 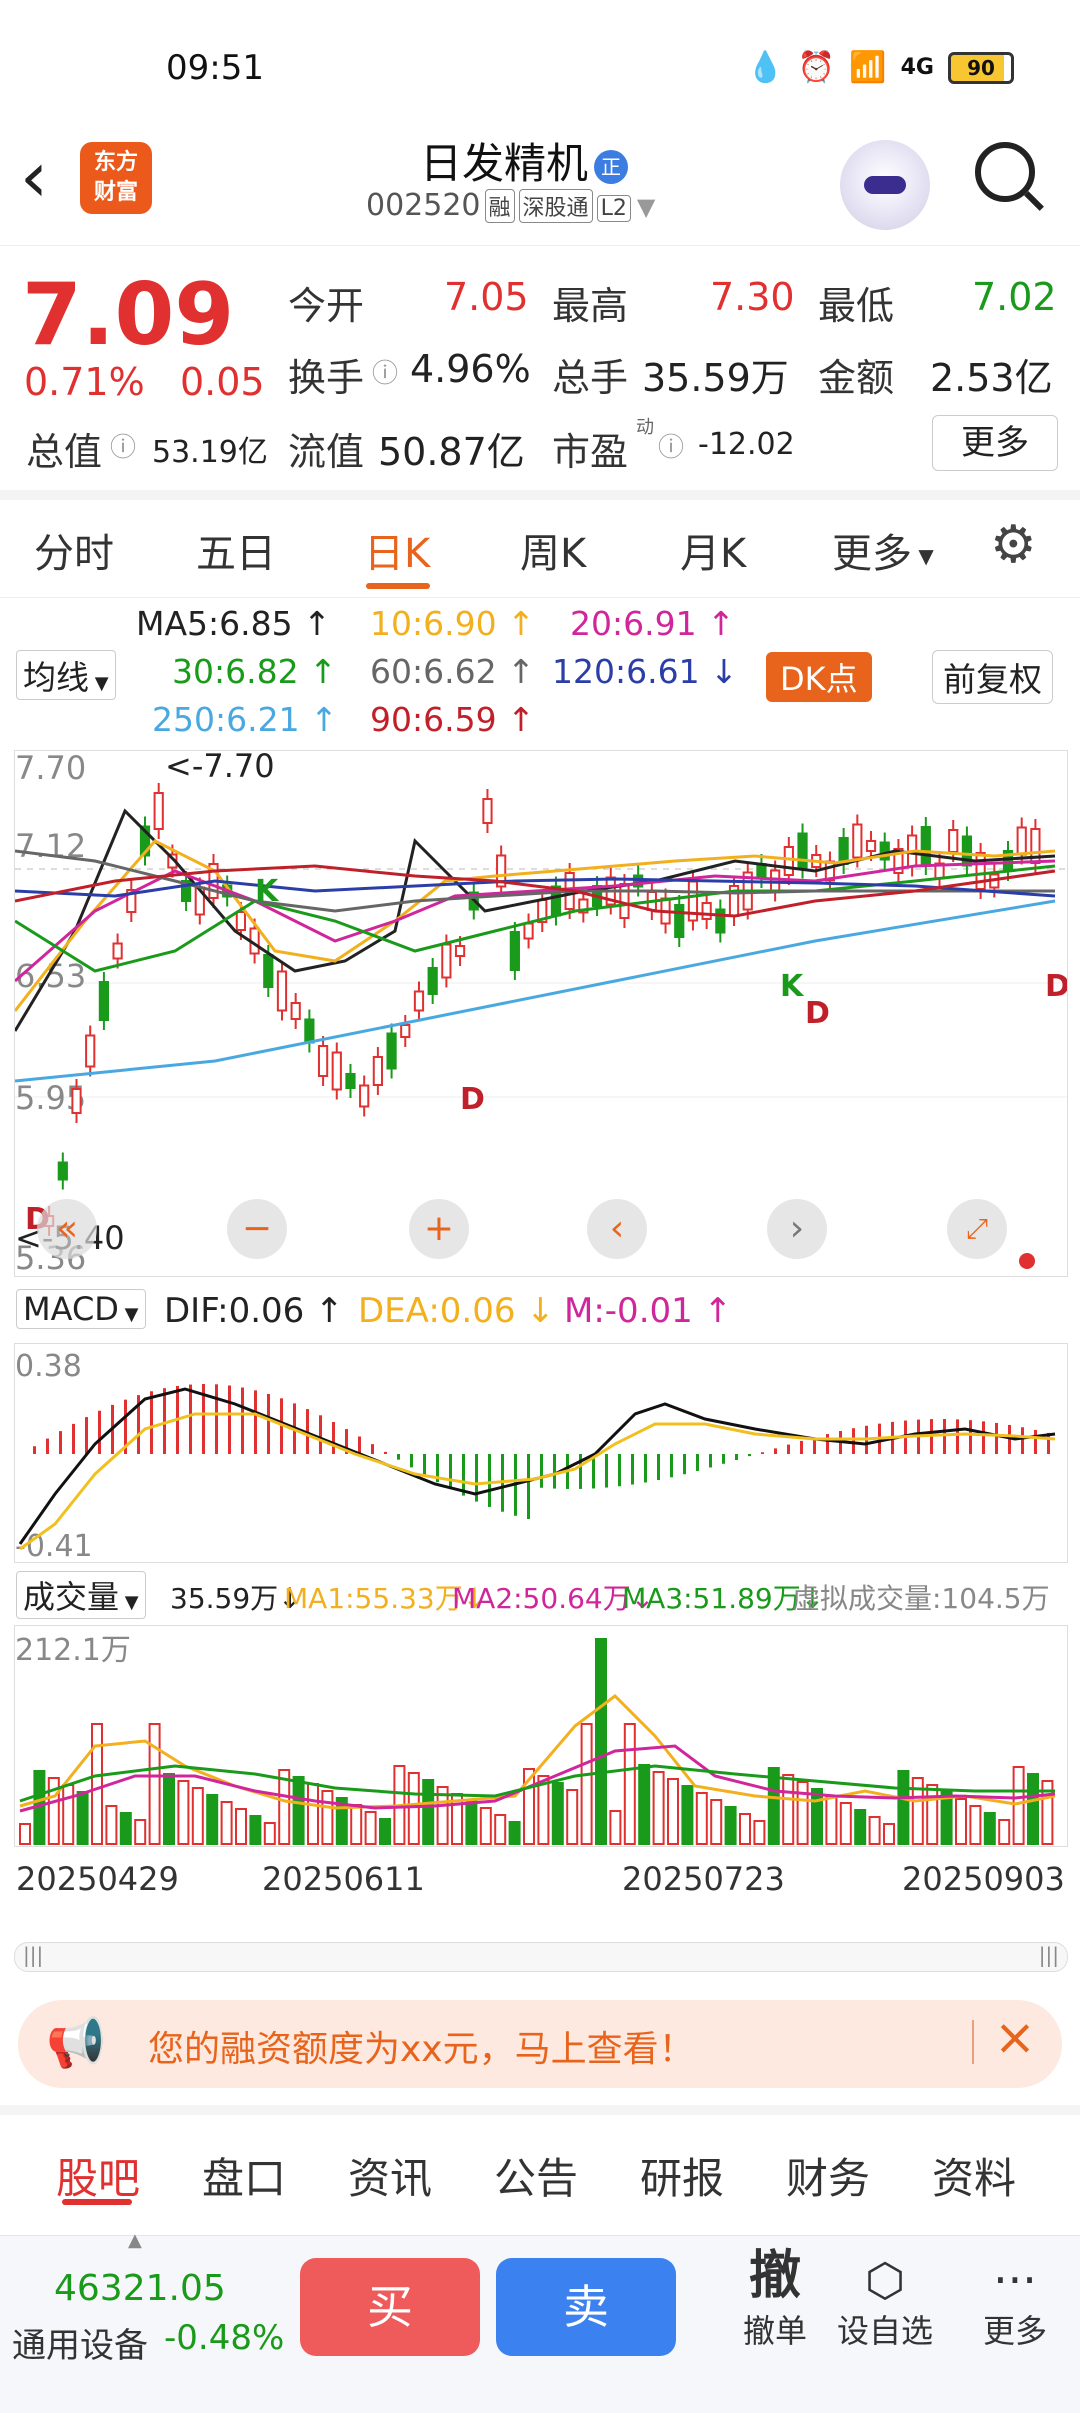 What do you see at coordinates (398, 586) in the screenshot?
I see `tab-active-underline` at bounding box center [398, 586].